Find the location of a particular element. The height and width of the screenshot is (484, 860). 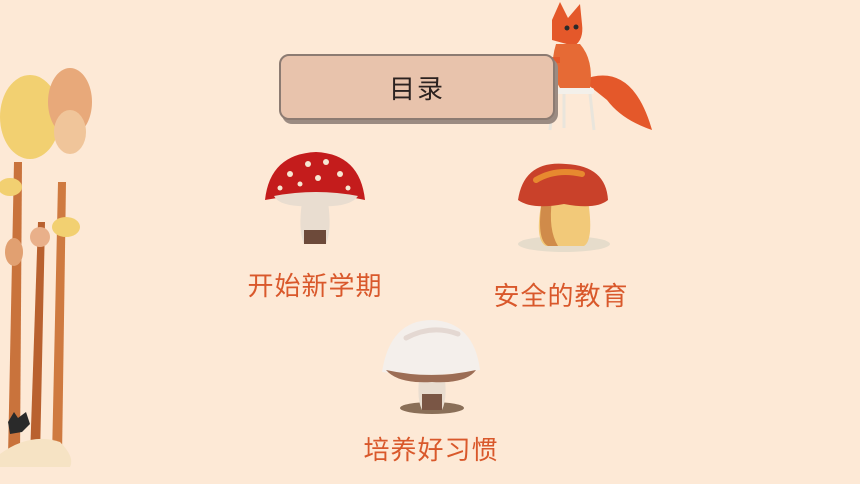

trees-illustration is located at coordinates (46, 267).